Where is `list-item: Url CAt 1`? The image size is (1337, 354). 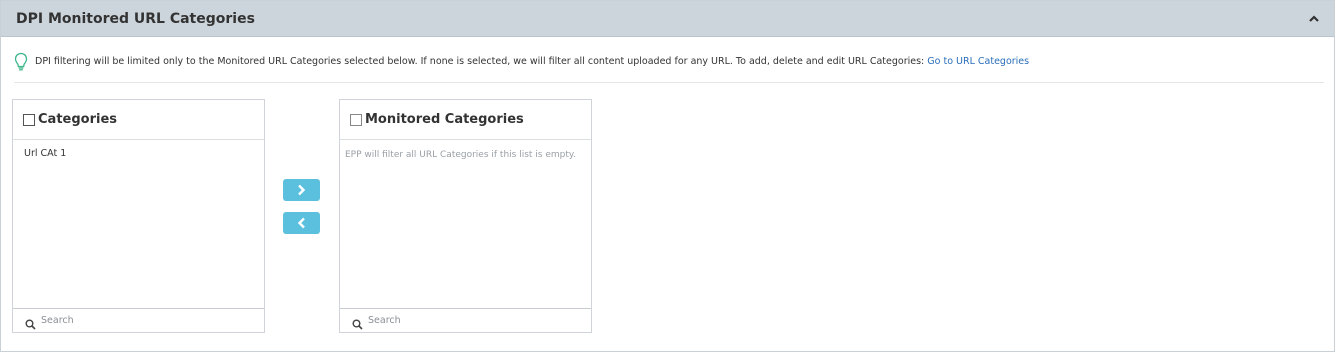
list-item: Url CAt 1 is located at coordinates (45, 153).